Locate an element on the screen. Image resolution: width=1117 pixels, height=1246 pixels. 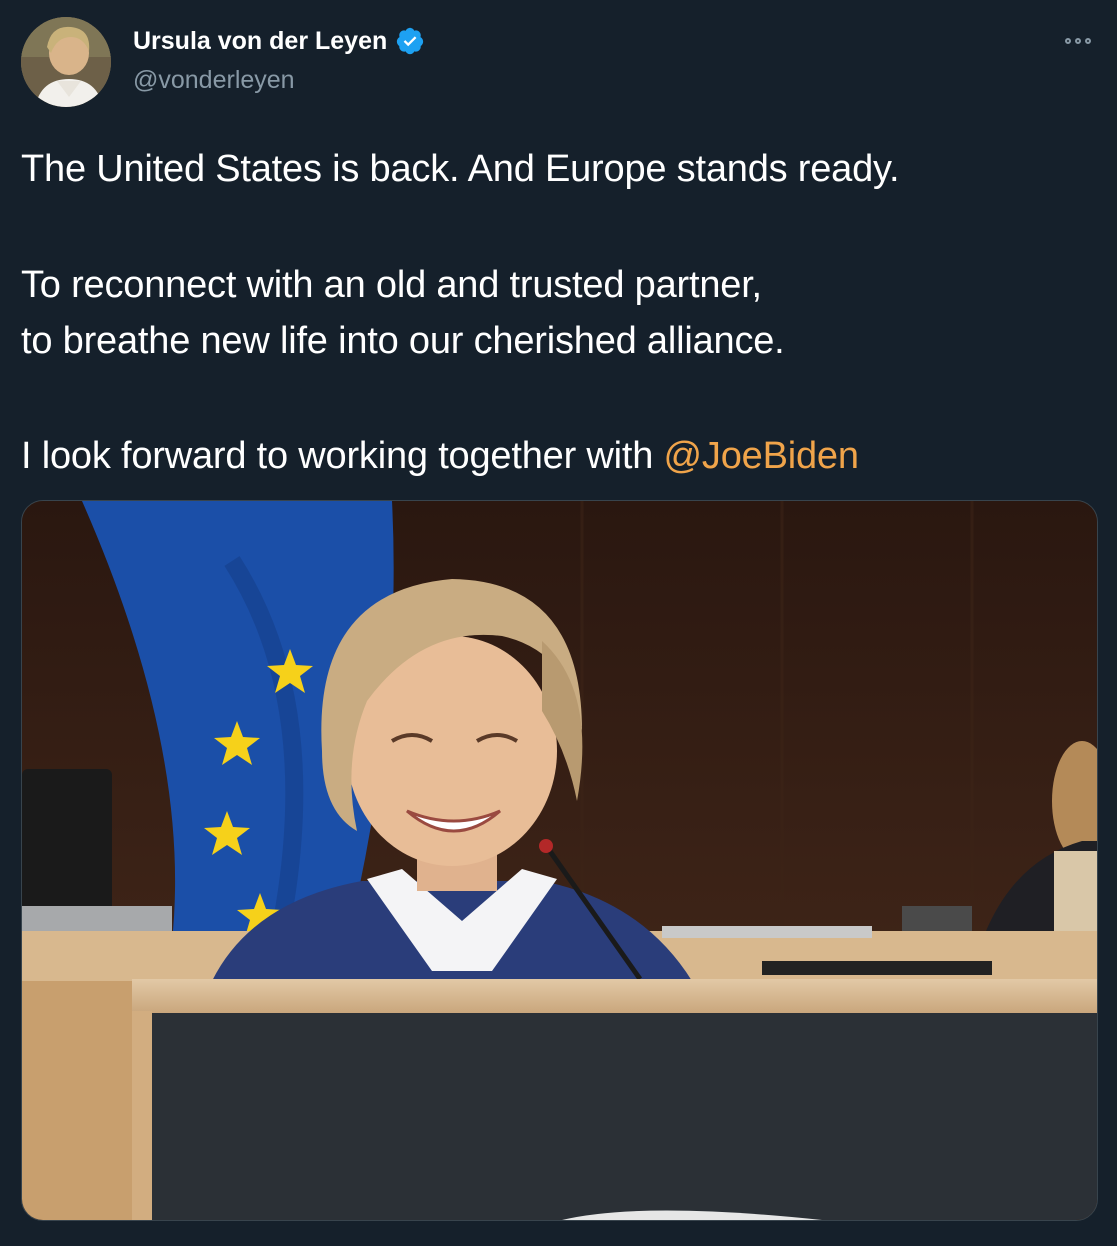
mention-link: @JoeBiden is located at coordinates (761, 456).